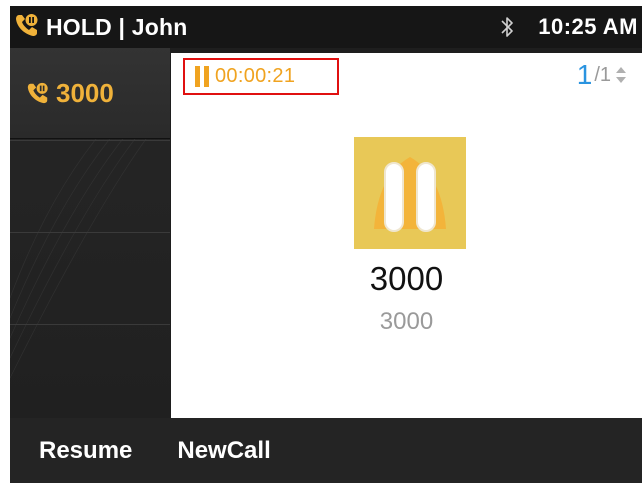 This screenshot has width=642, height=483. I want to click on status-bar: HOLD | John 10:25 AM, so click(326, 27).